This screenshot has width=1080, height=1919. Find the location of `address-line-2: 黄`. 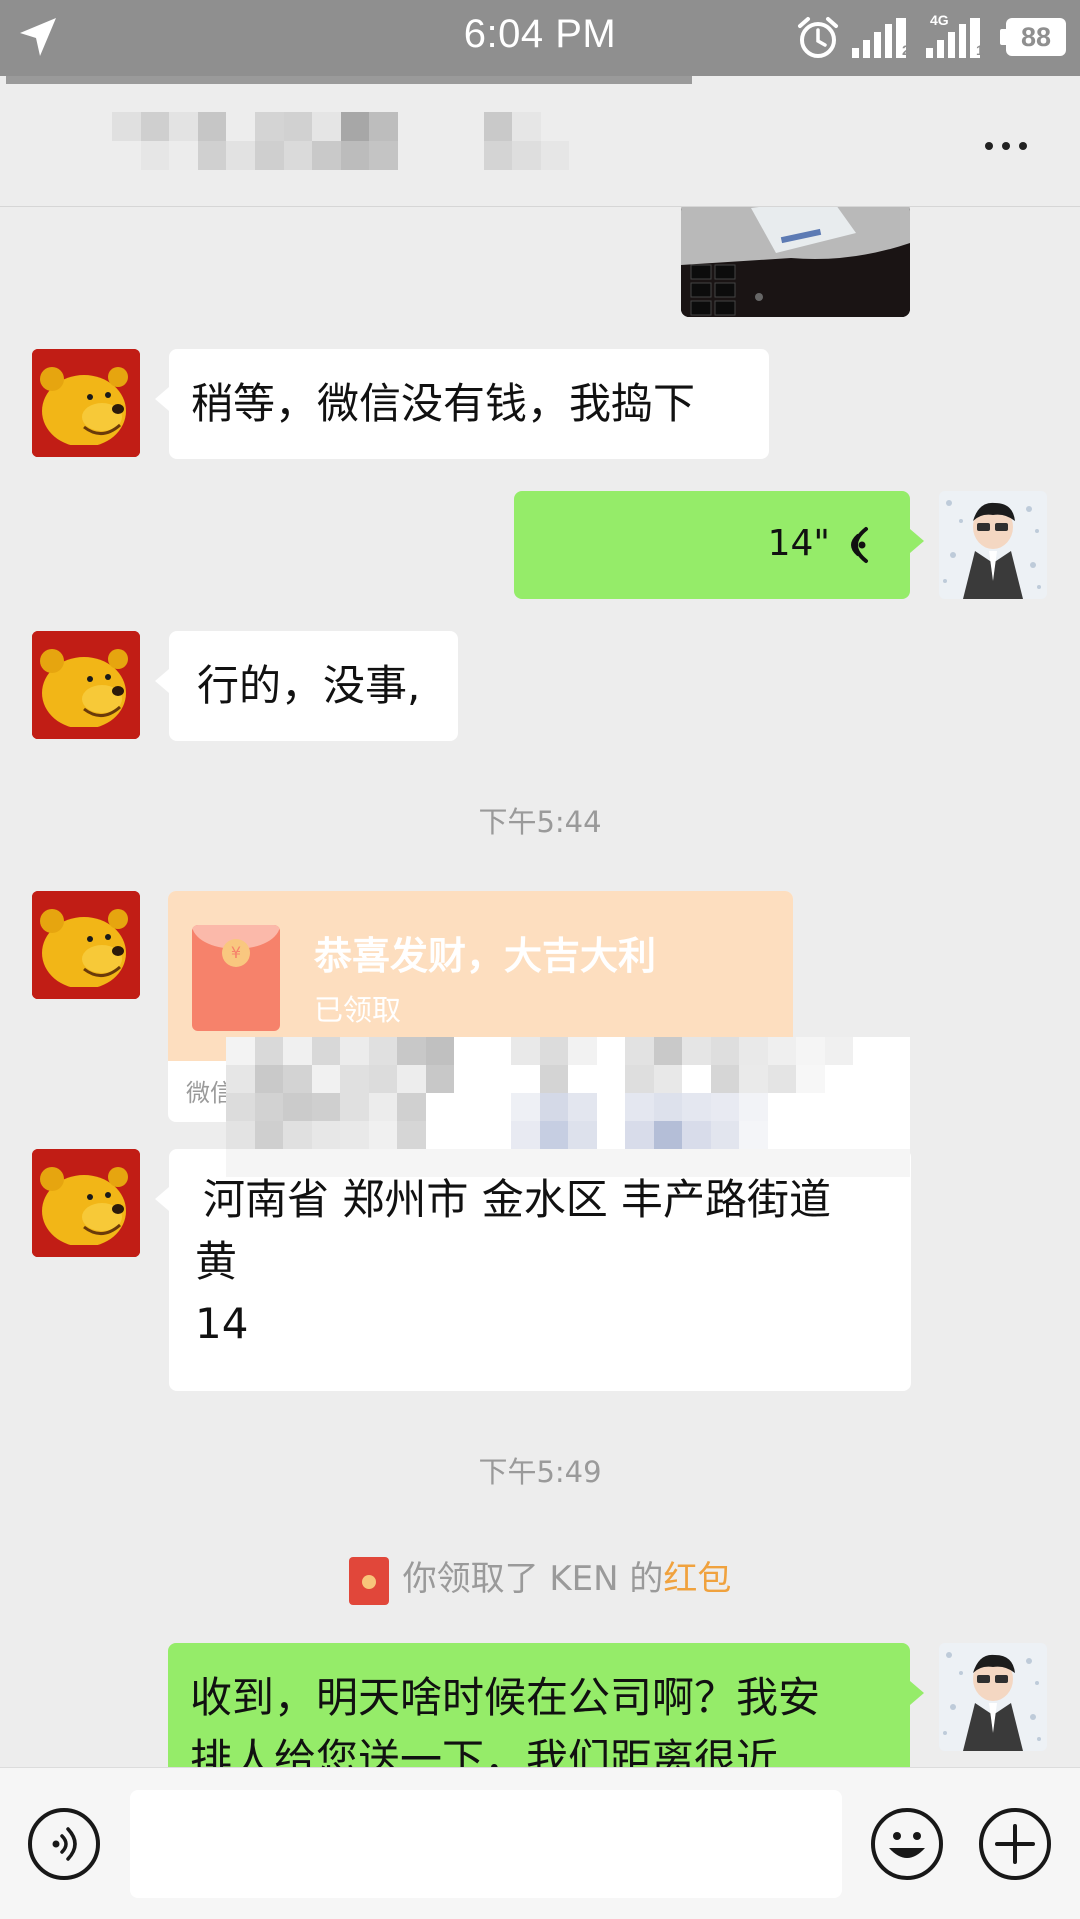

address-line-2: 黄 is located at coordinates (216, 1261).